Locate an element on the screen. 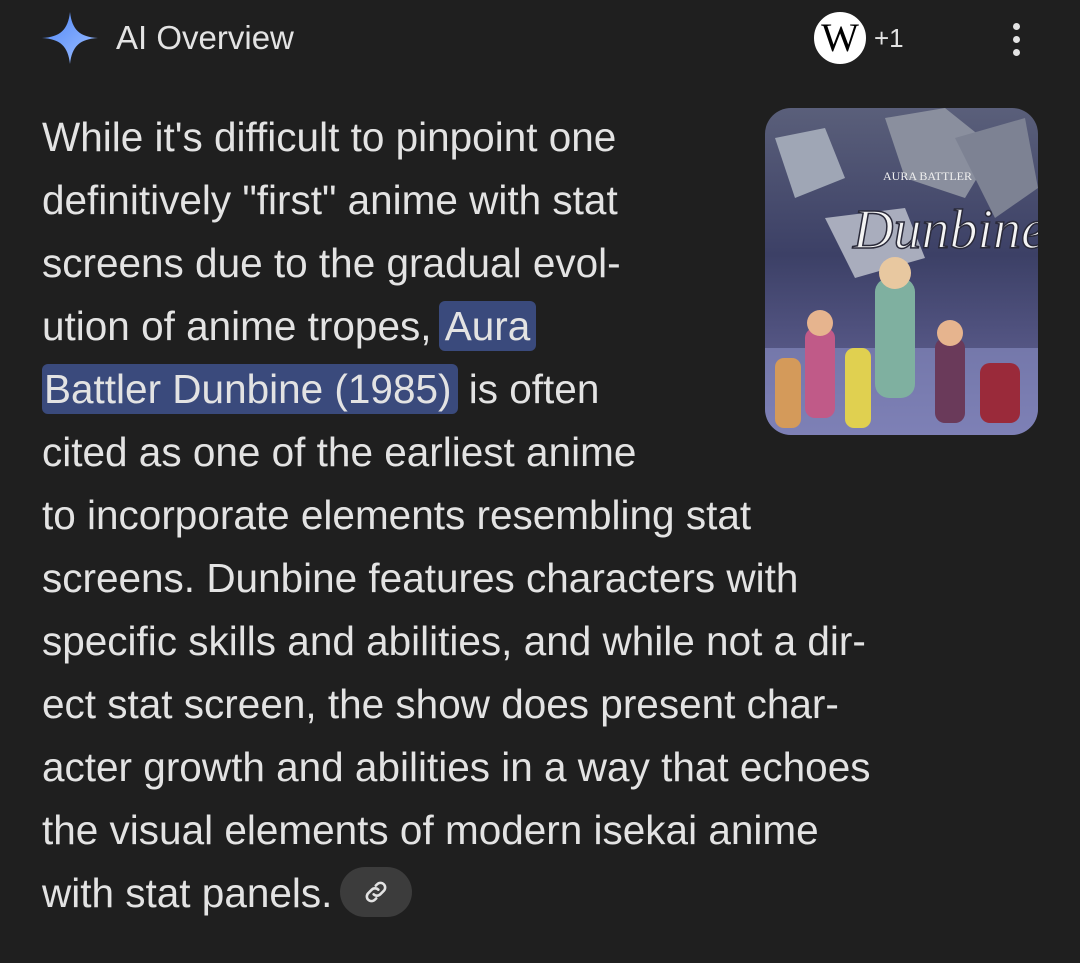 The width and height of the screenshot is (1080, 963). body-line-text: is often is located at coordinates (534, 389).